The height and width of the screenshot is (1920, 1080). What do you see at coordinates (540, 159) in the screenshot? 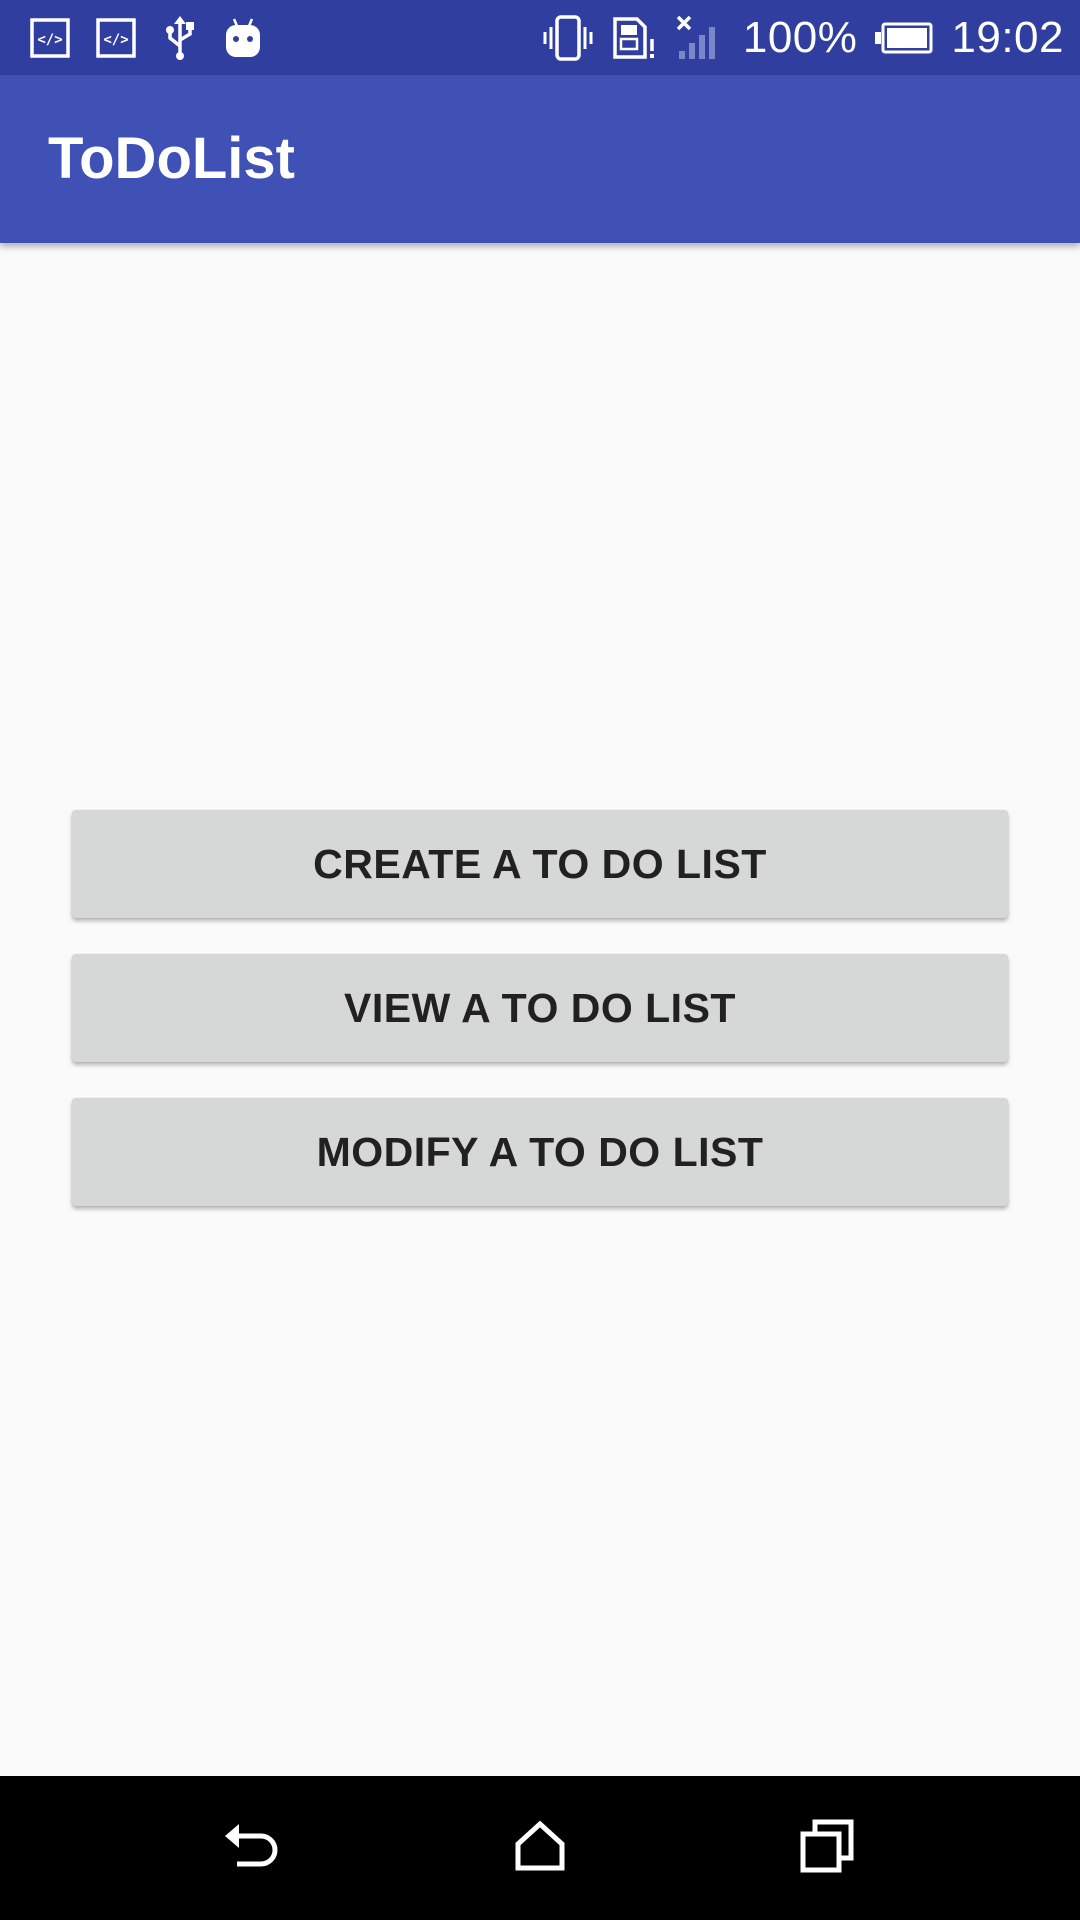
I see `app-bar: ToDoList` at bounding box center [540, 159].